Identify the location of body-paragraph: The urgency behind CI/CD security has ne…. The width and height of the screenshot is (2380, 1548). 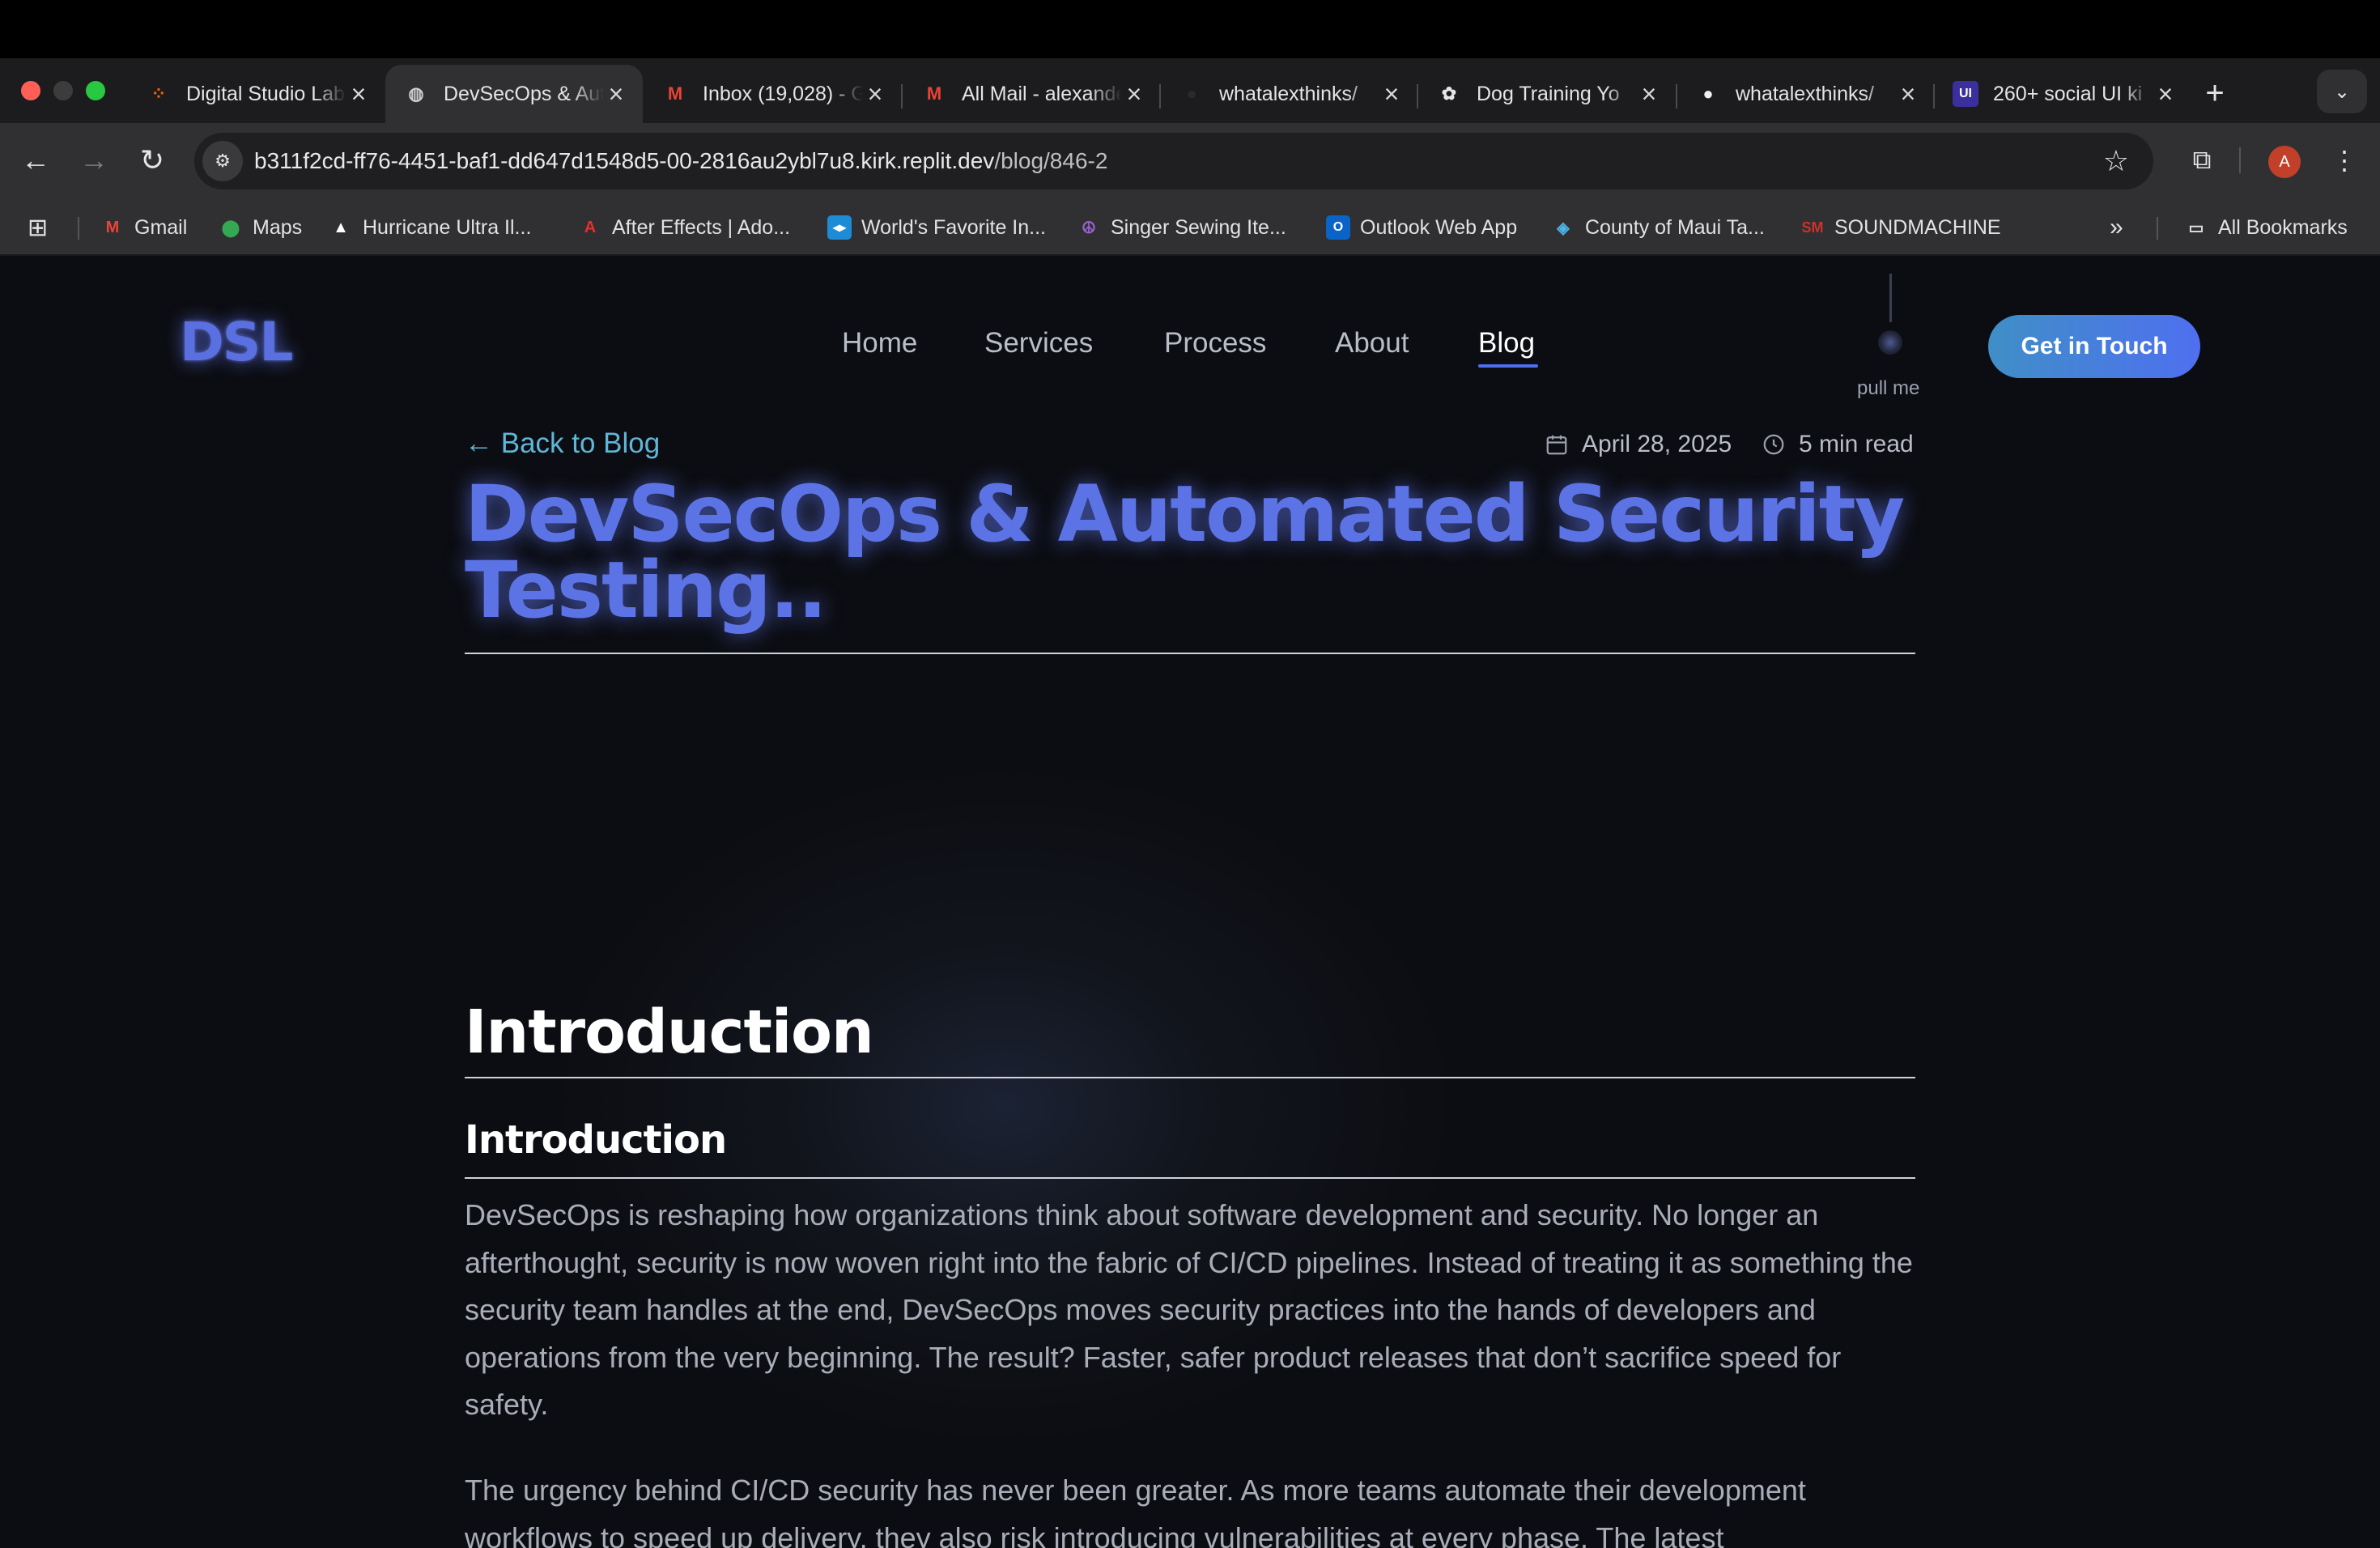
(1135, 1511).